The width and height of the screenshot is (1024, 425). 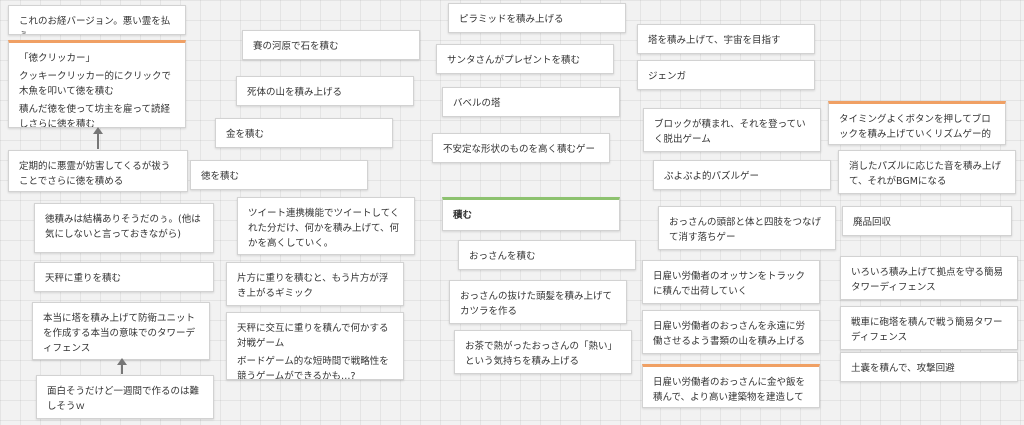 I want to click on sticky-note: ぷよぷよ的パズルゲー, so click(x=742, y=175).